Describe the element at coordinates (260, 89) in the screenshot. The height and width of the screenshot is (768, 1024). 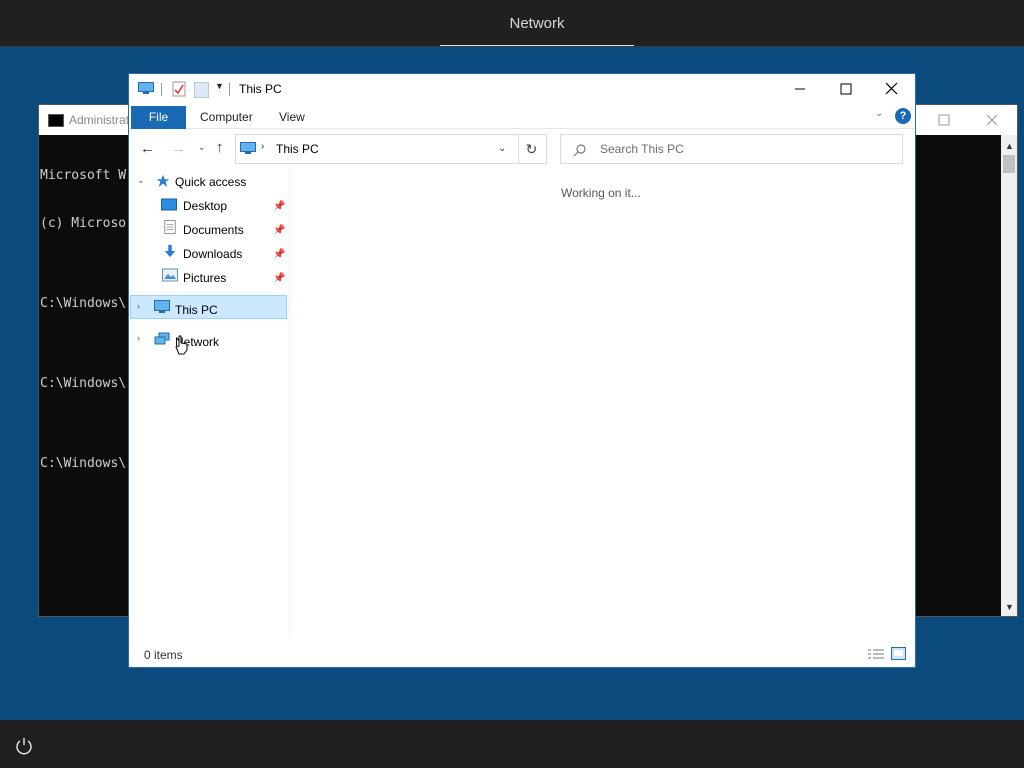
I see `window-title: This PC` at that location.